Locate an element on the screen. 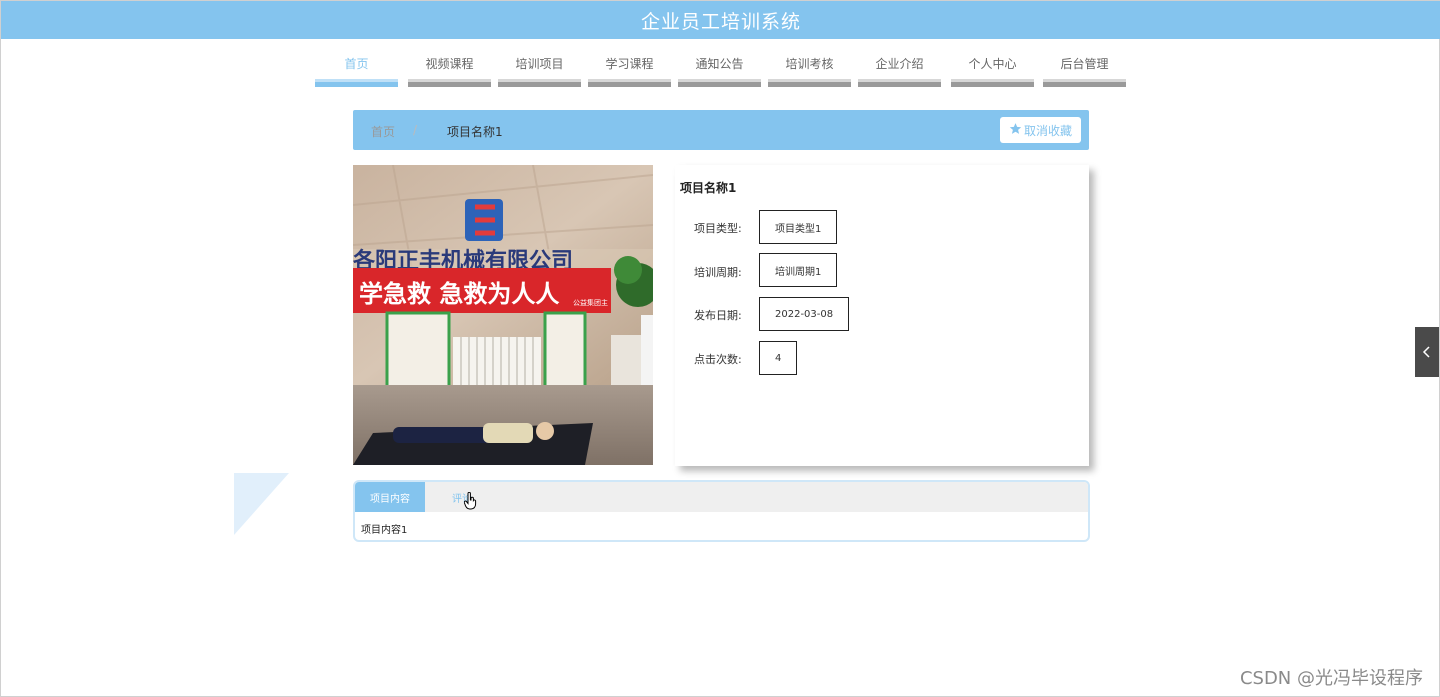  cancel-favorite-button: 取消收藏 is located at coordinates (1040, 130).